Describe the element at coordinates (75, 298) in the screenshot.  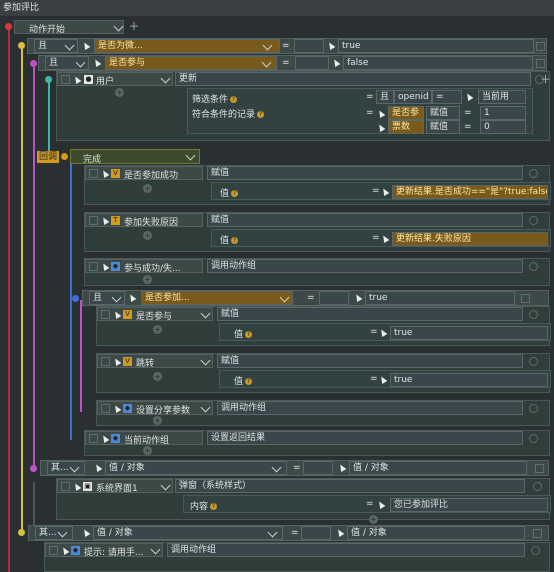
I see `cond3-dot` at that location.